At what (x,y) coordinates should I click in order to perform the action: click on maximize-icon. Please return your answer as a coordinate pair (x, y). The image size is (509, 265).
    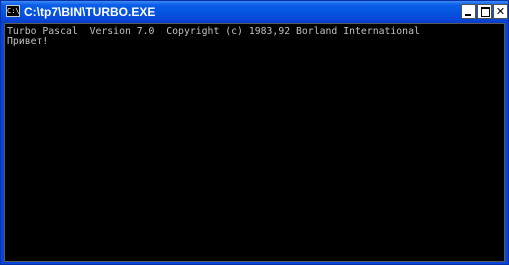
    Looking at the image, I should click on (485, 12).